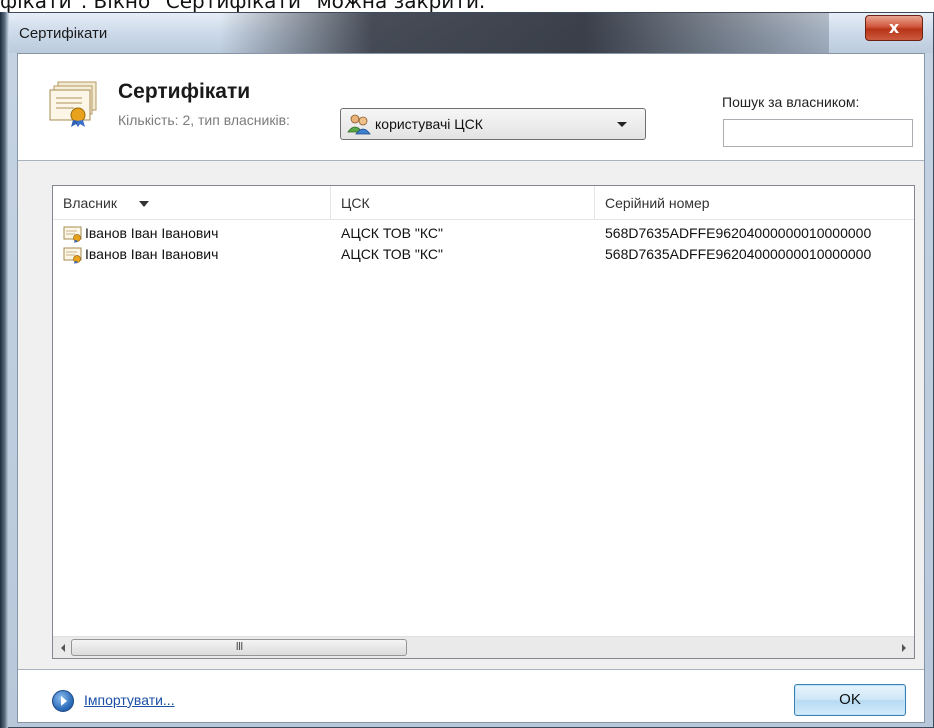 This screenshot has height=728, width=934. What do you see at coordinates (524, 33) in the screenshot?
I see `title-bar-shade` at bounding box center [524, 33].